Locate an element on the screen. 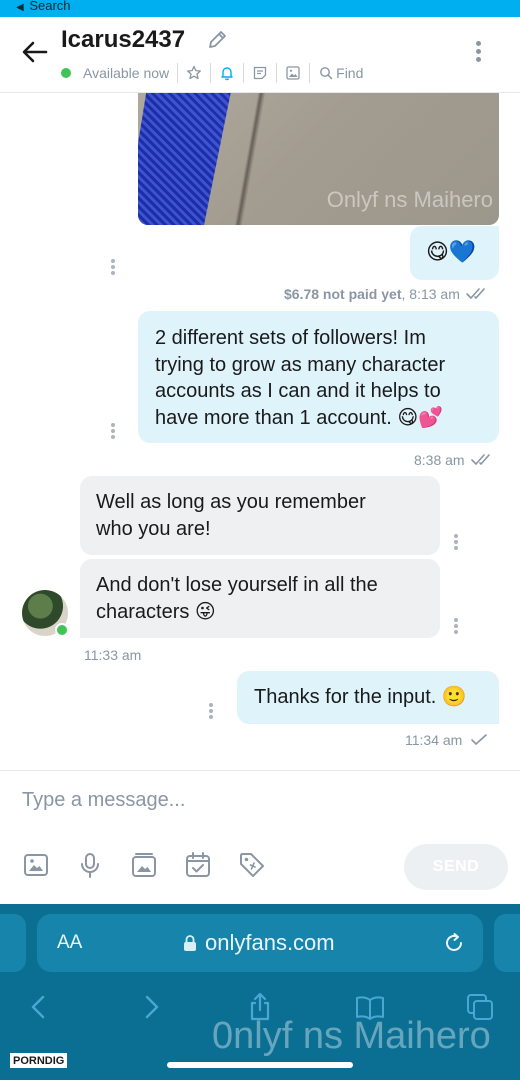  reload-icon is located at coordinates (454, 943).